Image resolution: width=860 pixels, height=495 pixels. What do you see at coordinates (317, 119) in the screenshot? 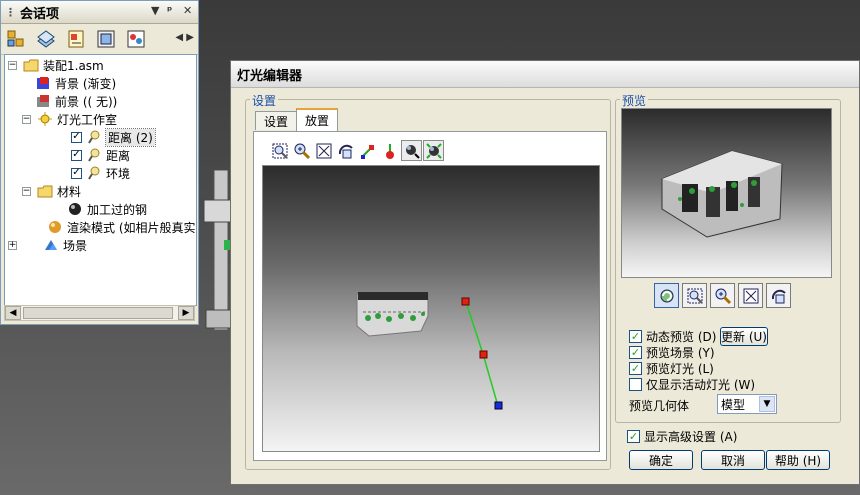
I see `tab-placement: 放置` at bounding box center [317, 119].